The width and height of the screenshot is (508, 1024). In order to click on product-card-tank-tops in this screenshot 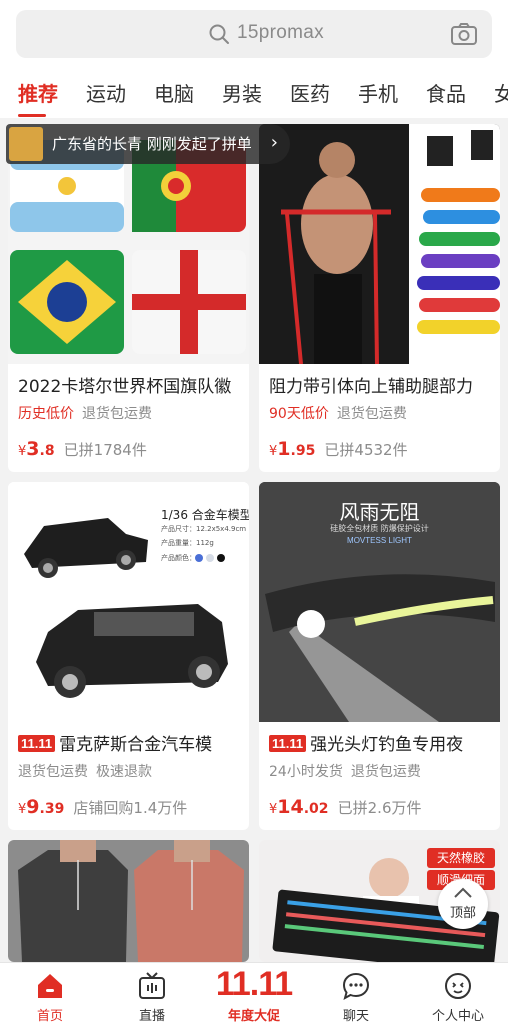, I will do `click(128, 901)`.